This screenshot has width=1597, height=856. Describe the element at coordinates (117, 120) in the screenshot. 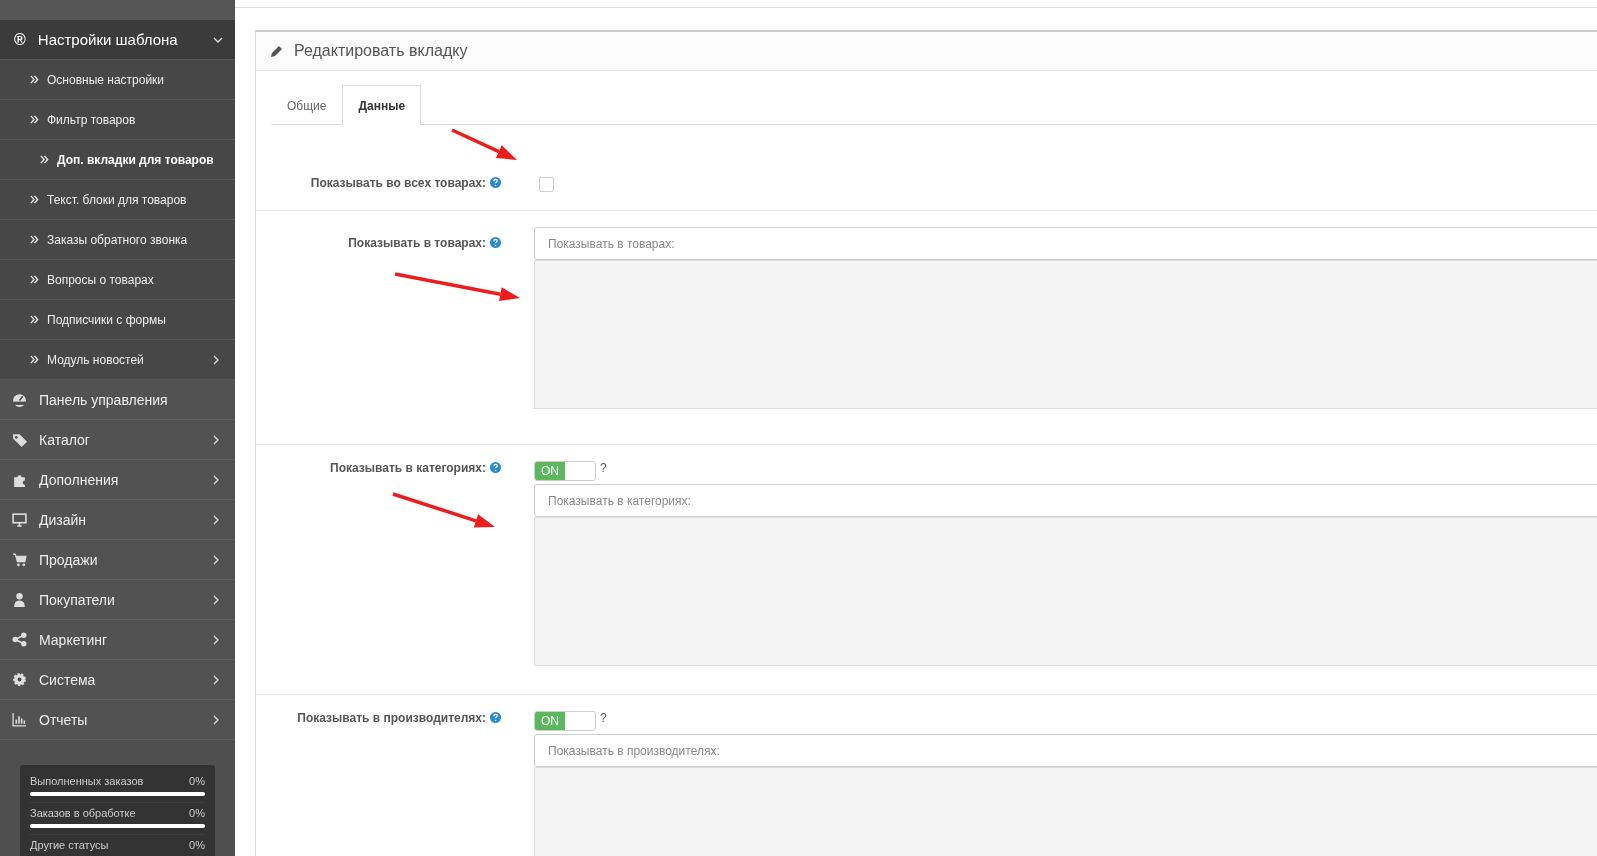

I see `sidebar-subitem: Фильтр товаров` at that location.